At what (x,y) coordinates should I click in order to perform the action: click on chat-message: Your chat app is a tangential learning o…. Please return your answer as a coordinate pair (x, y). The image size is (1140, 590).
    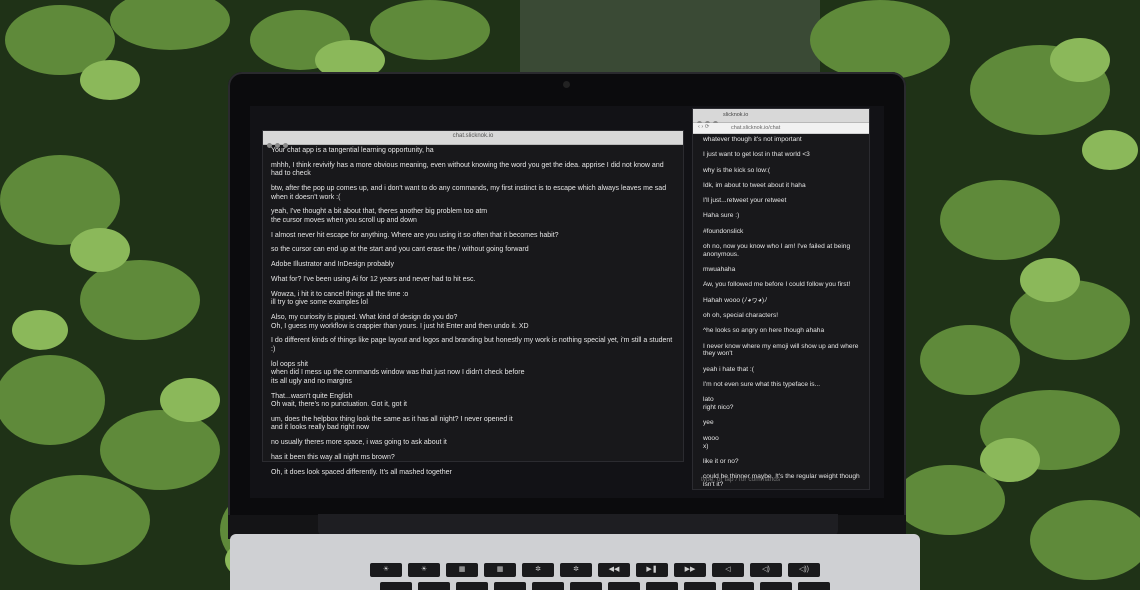
    Looking at the image, I should click on (352, 150).